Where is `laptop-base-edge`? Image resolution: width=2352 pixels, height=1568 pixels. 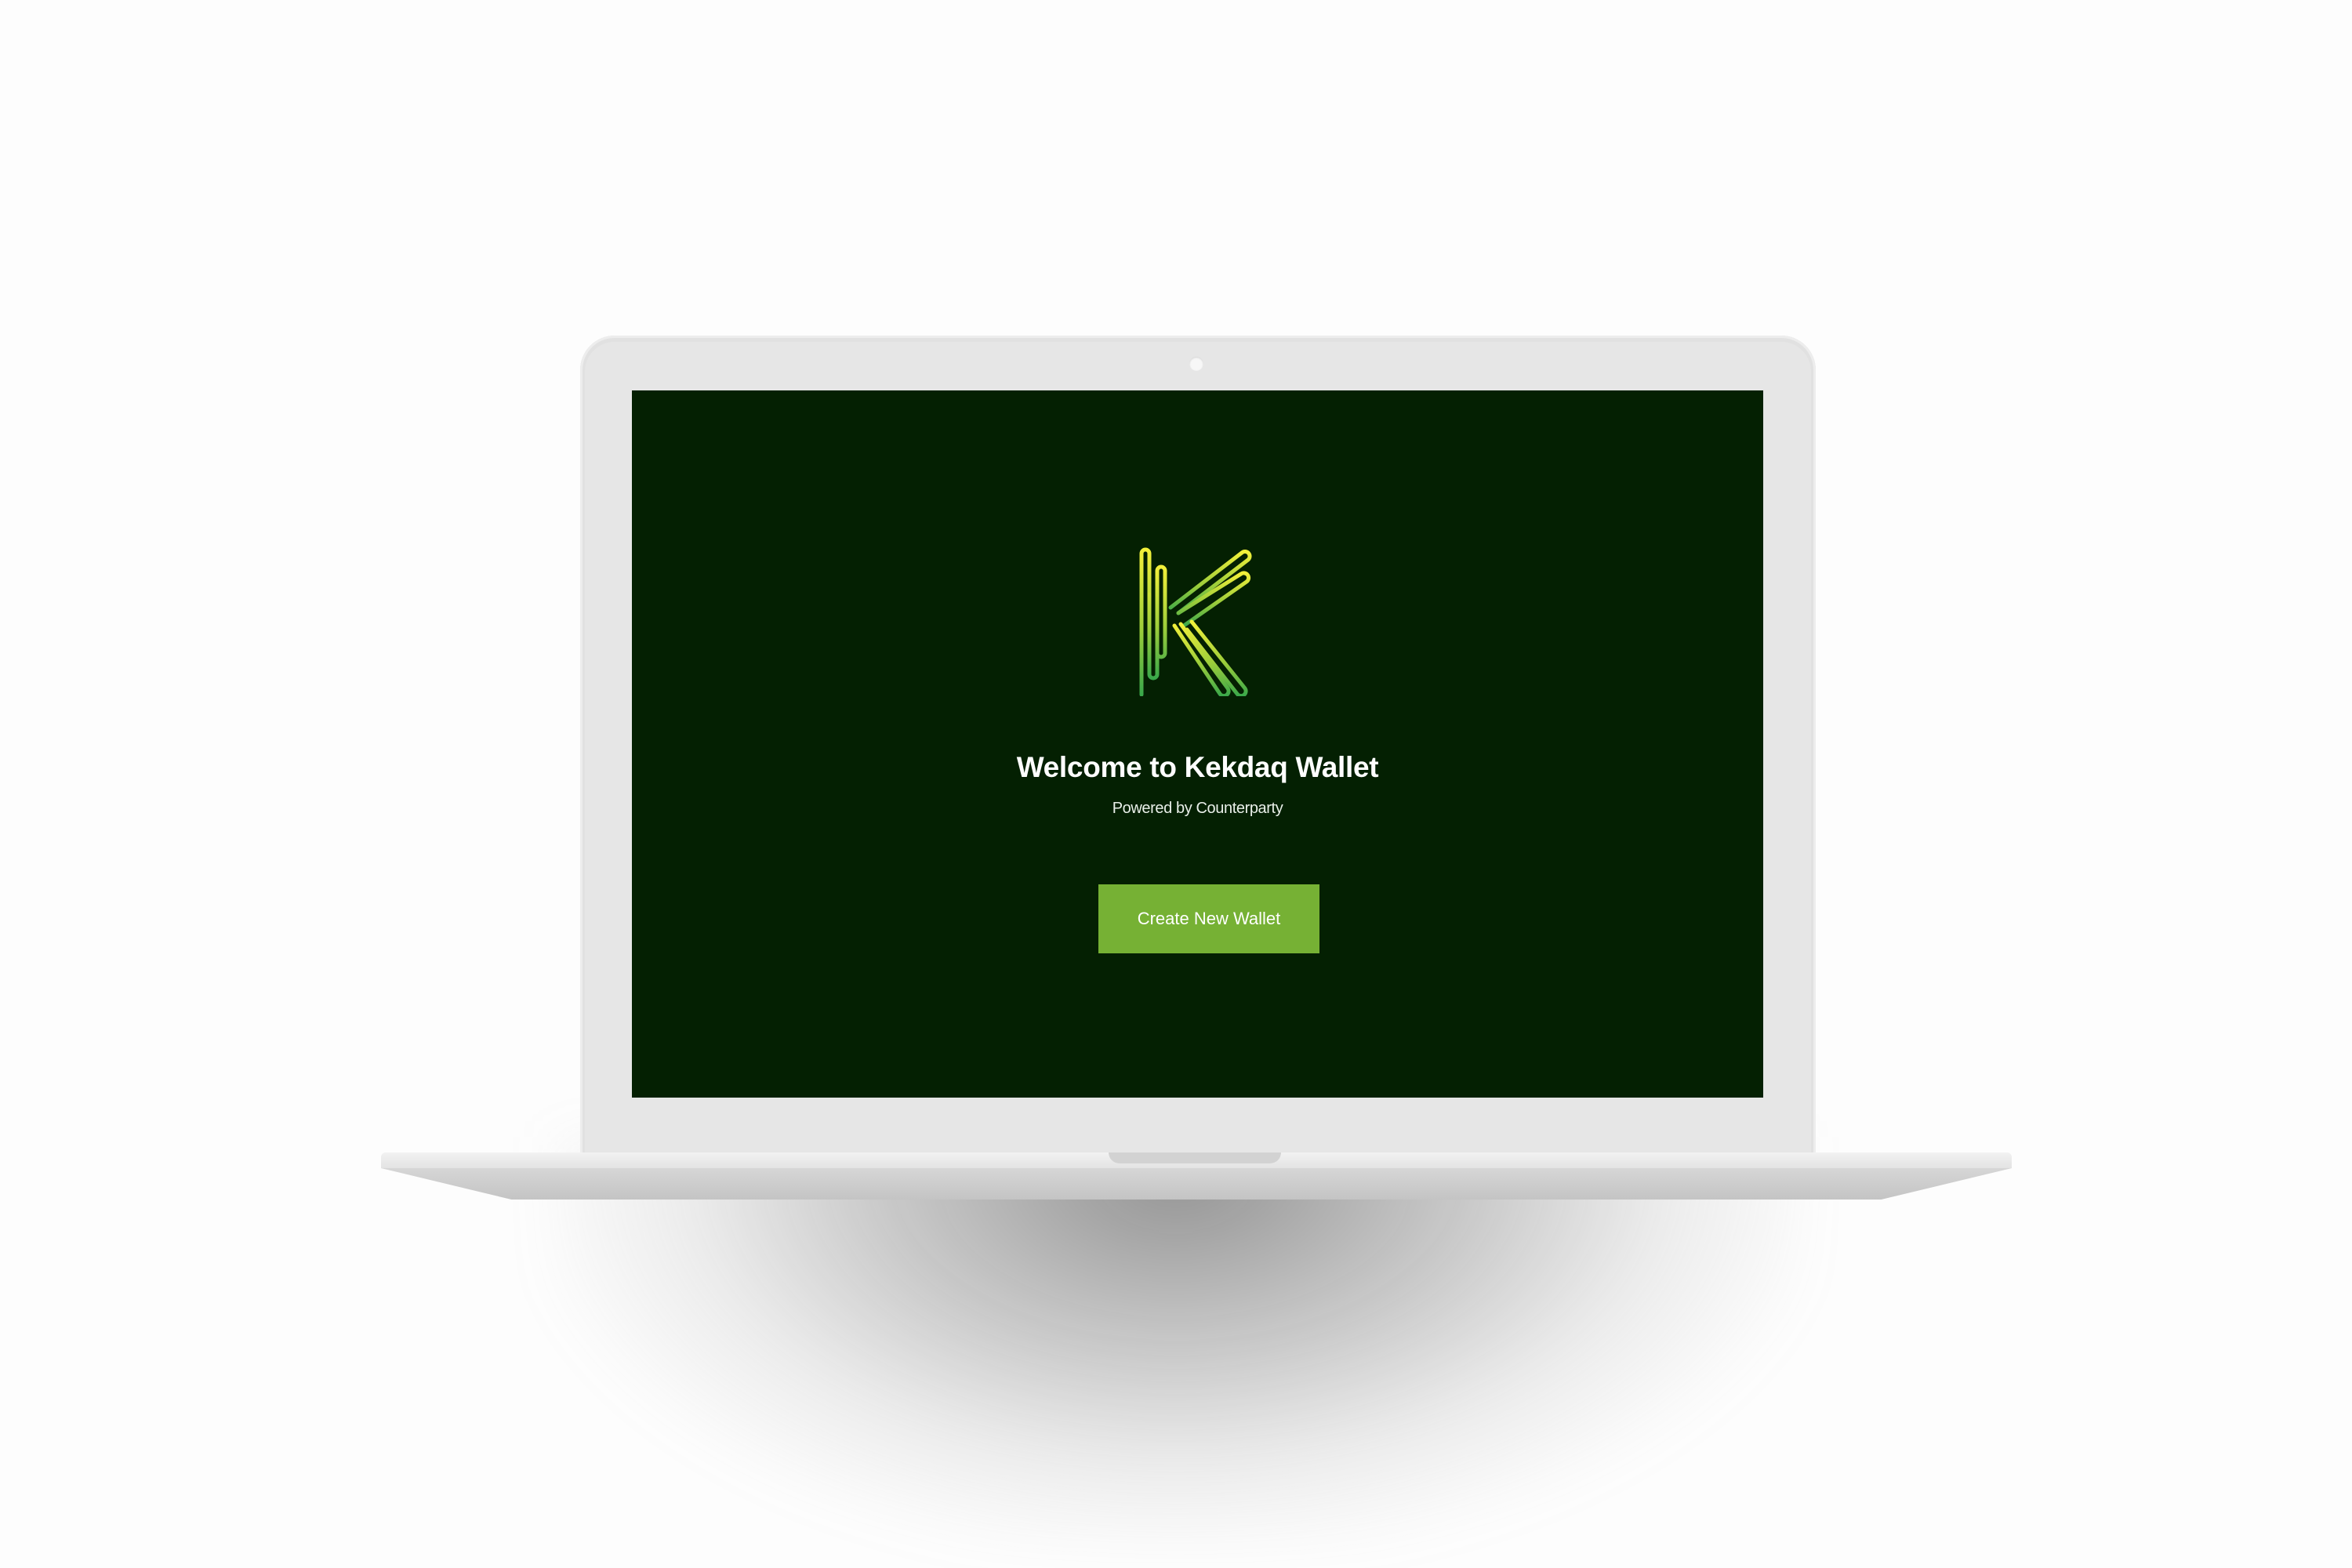 laptop-base-edge is located at coordinates (1196, 1184).